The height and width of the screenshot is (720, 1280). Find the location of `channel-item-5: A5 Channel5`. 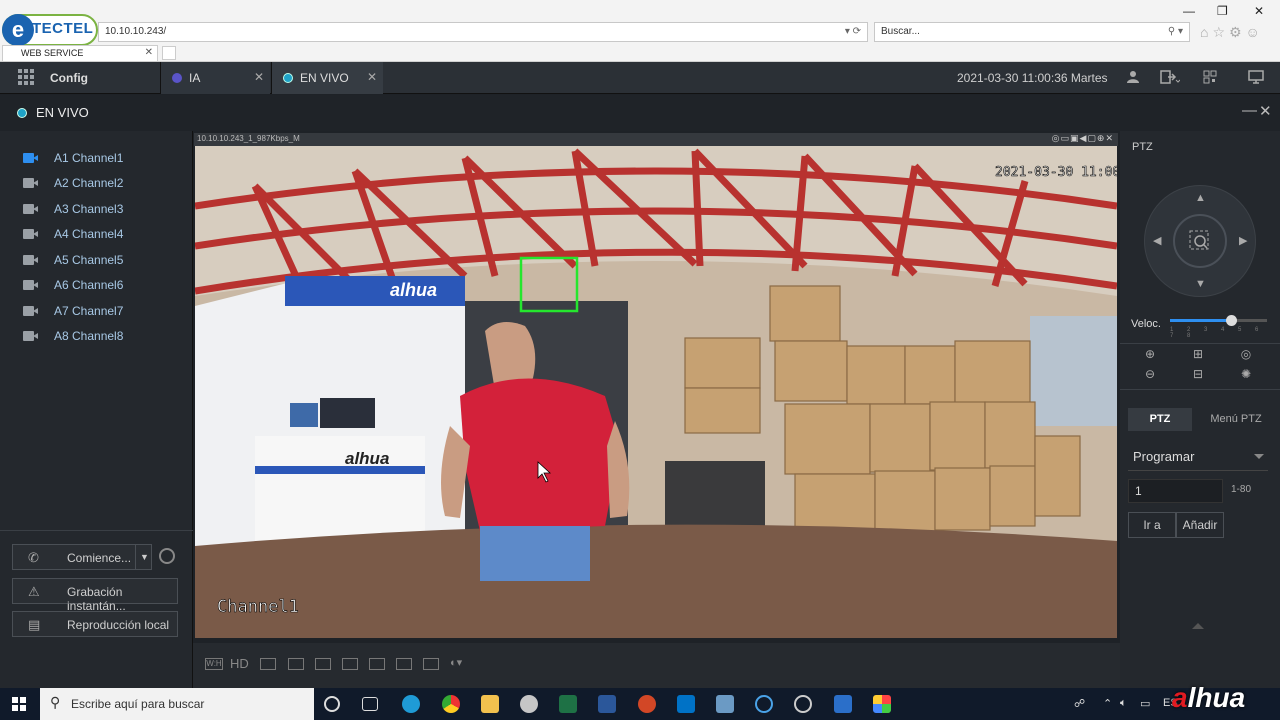

channel-item-5: A5 Channel5 is located at coordinates (96, 260).